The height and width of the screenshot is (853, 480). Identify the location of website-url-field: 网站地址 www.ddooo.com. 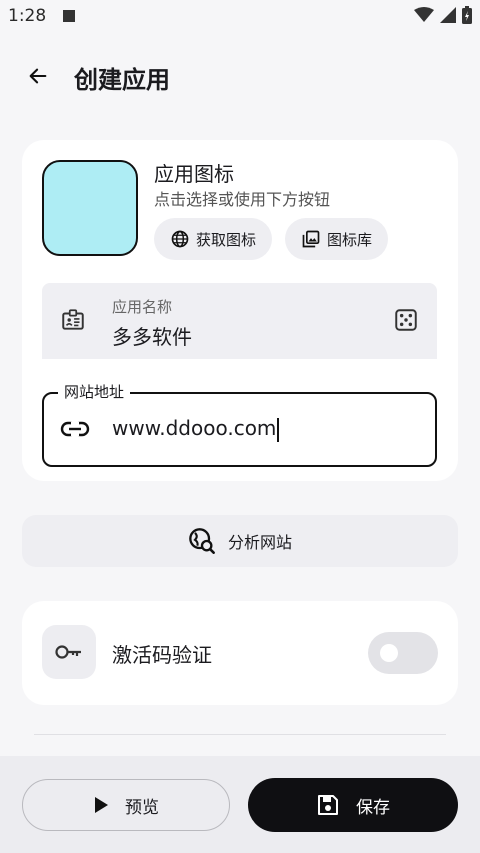
(239, 424).